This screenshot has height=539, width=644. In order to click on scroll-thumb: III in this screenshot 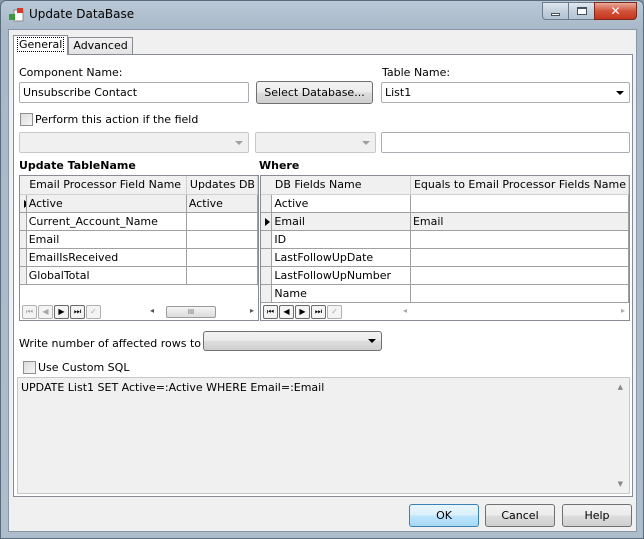, I will do `click(191, 312)`.